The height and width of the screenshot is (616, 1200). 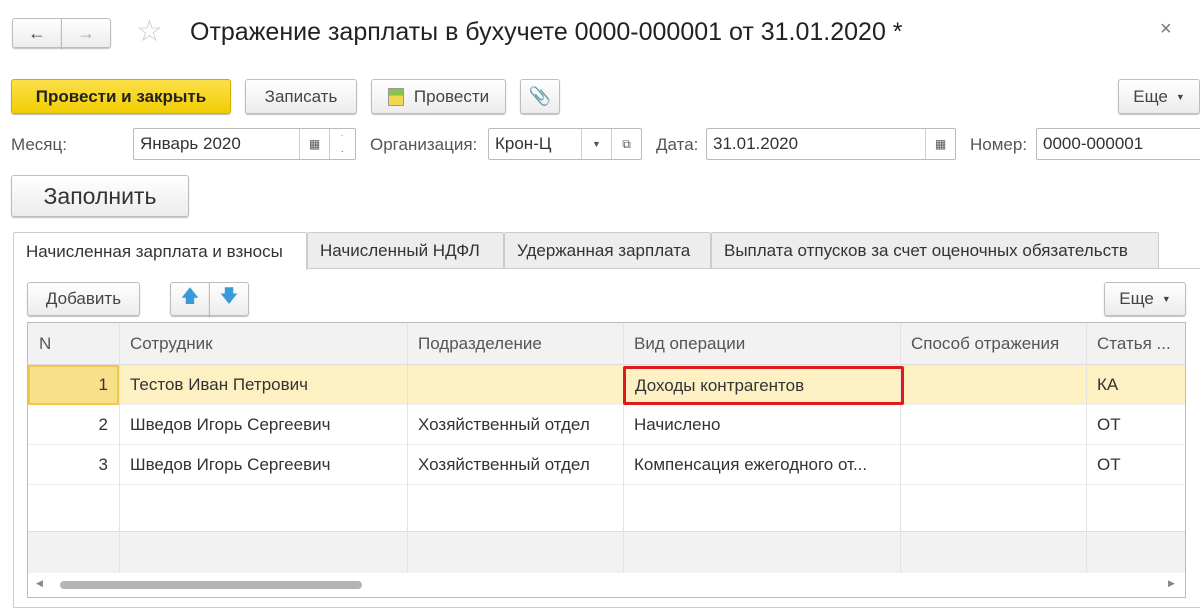 What do you see at coordinates (763, 385) in the screenshot?
I see `cell-operation-highlighted: Доходы контрагентов` at bounding box center [763, 385].